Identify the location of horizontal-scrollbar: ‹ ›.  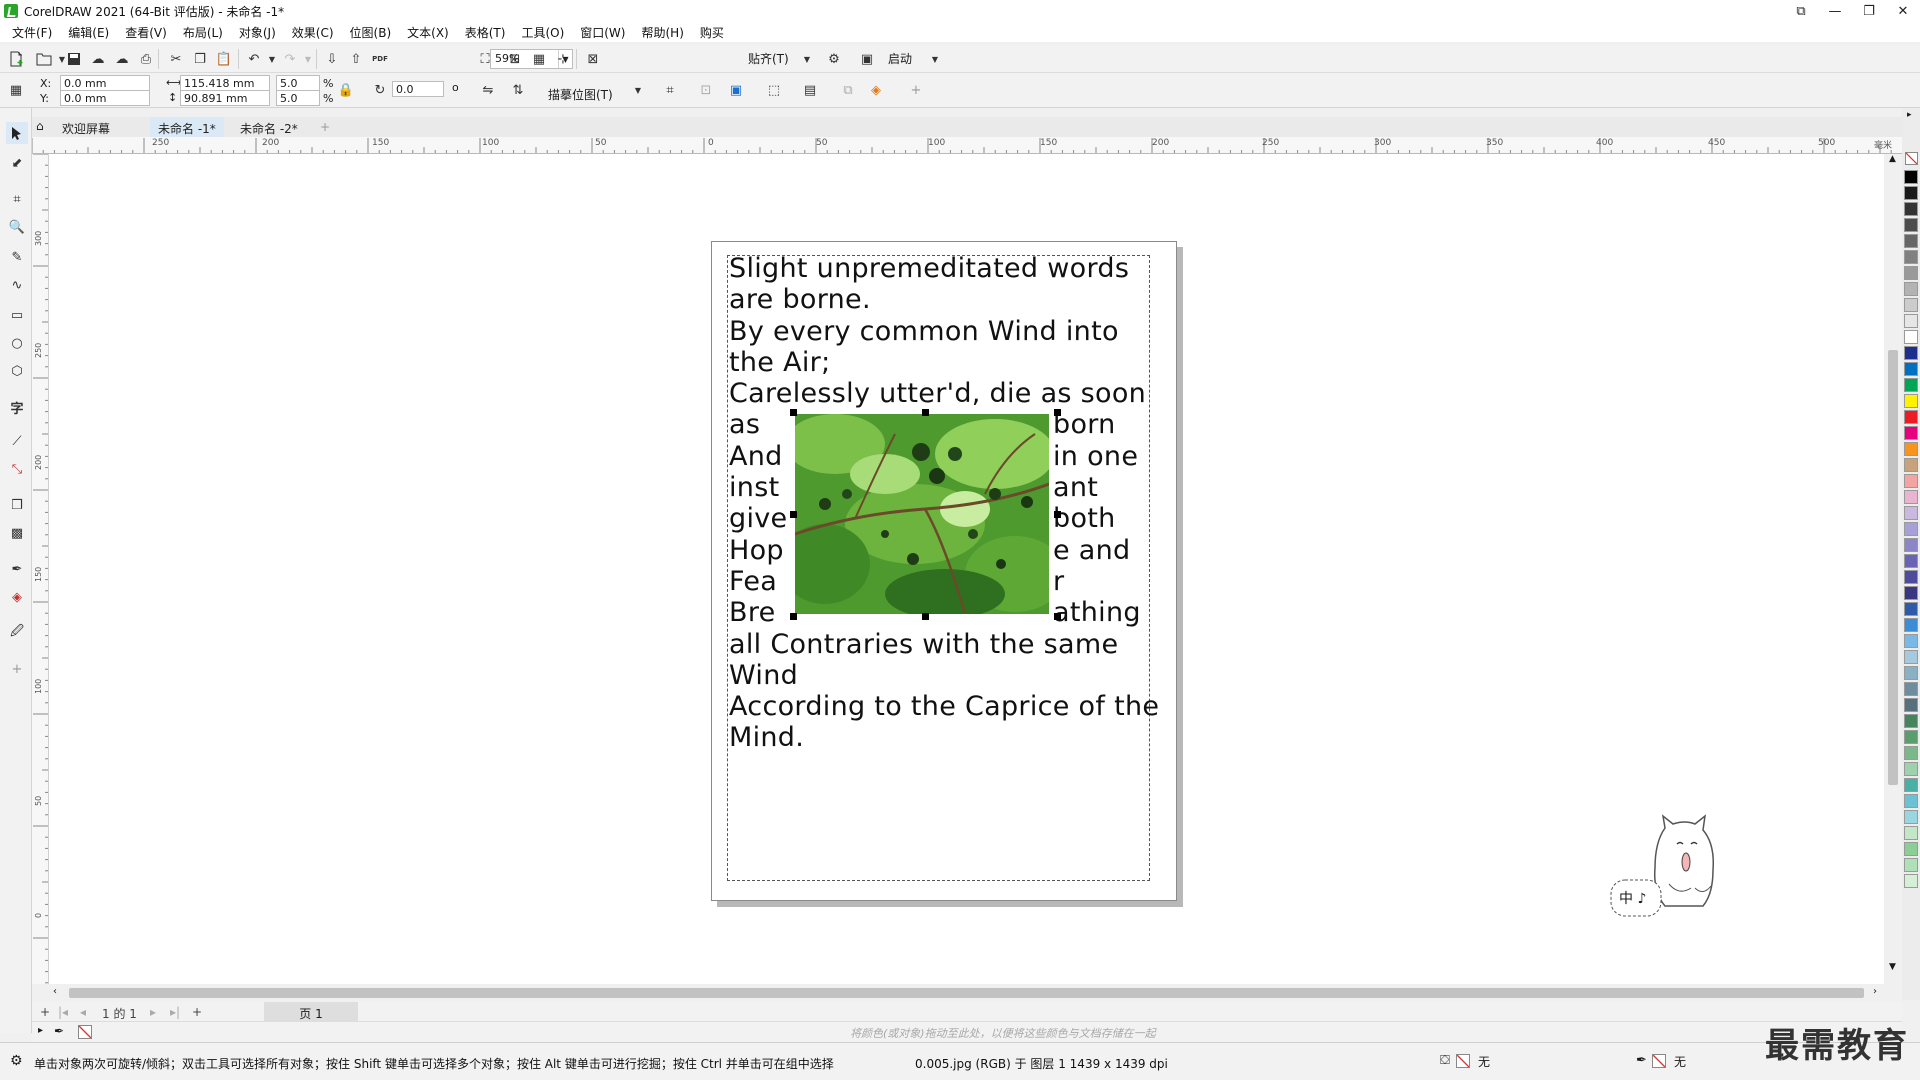
(966, 993).